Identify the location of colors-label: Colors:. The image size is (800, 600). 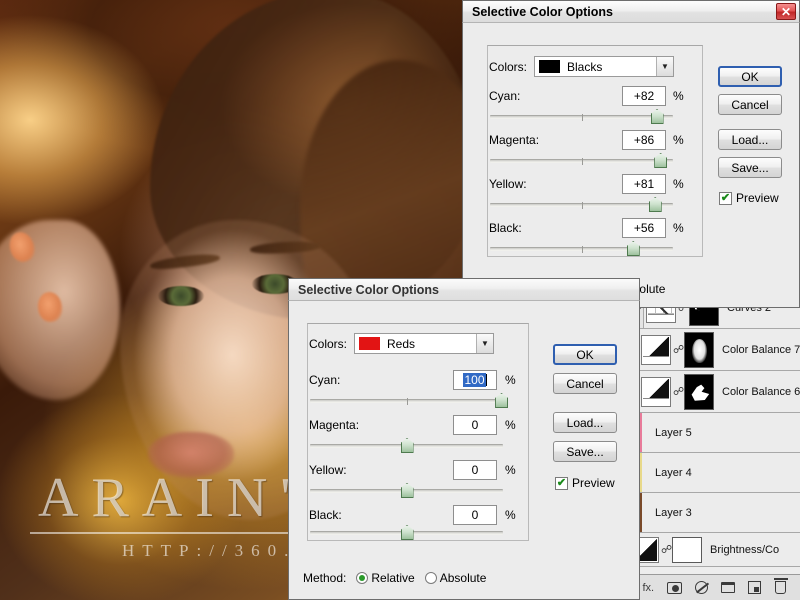
(508, 66).